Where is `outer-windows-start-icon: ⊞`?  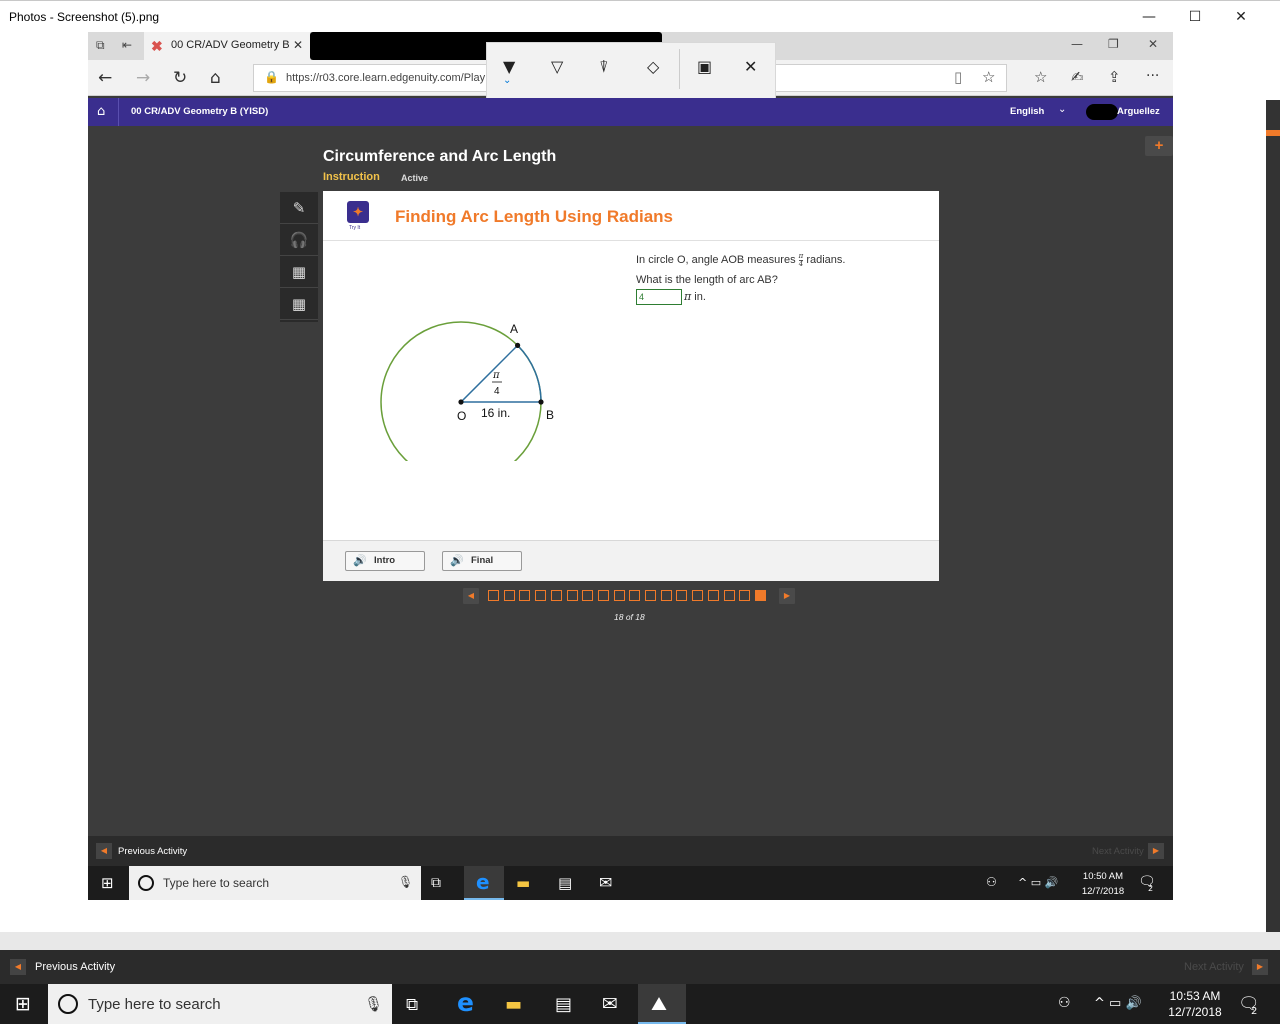
outer-windows-start-icon: ⊞ is located at coordinates (23, 1004).